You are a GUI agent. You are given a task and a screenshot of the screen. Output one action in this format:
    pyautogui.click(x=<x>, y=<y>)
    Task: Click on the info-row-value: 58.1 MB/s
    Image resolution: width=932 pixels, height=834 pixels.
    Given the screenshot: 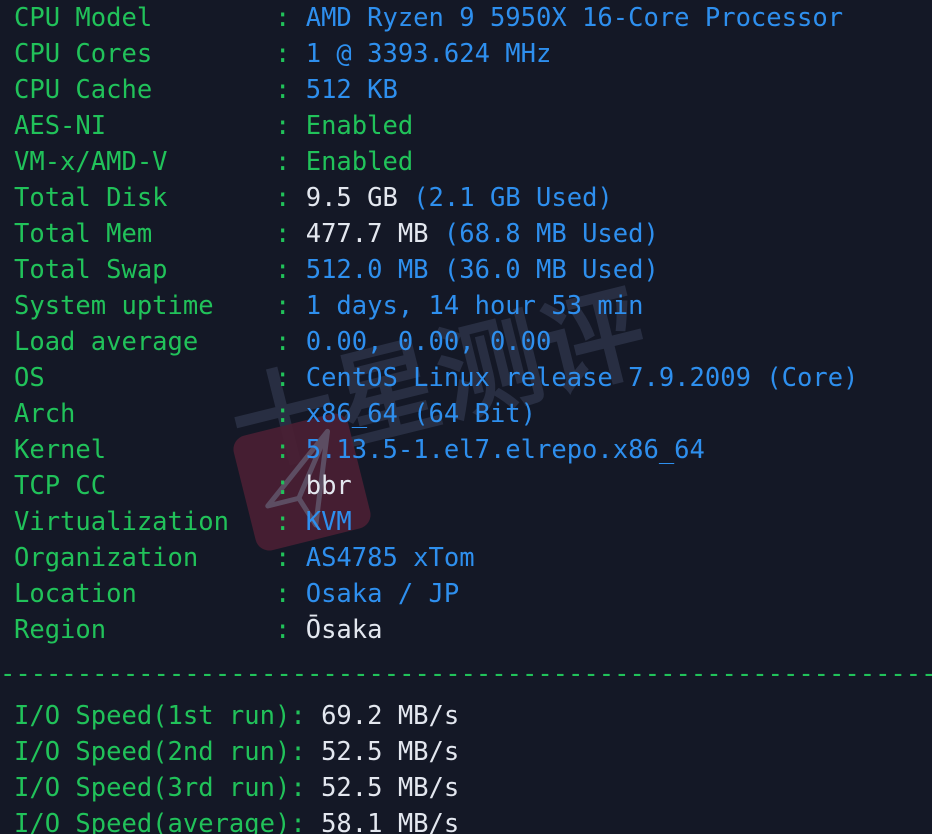 What is the action you would take?
    pyautogui.click(x=390, y=821)
    